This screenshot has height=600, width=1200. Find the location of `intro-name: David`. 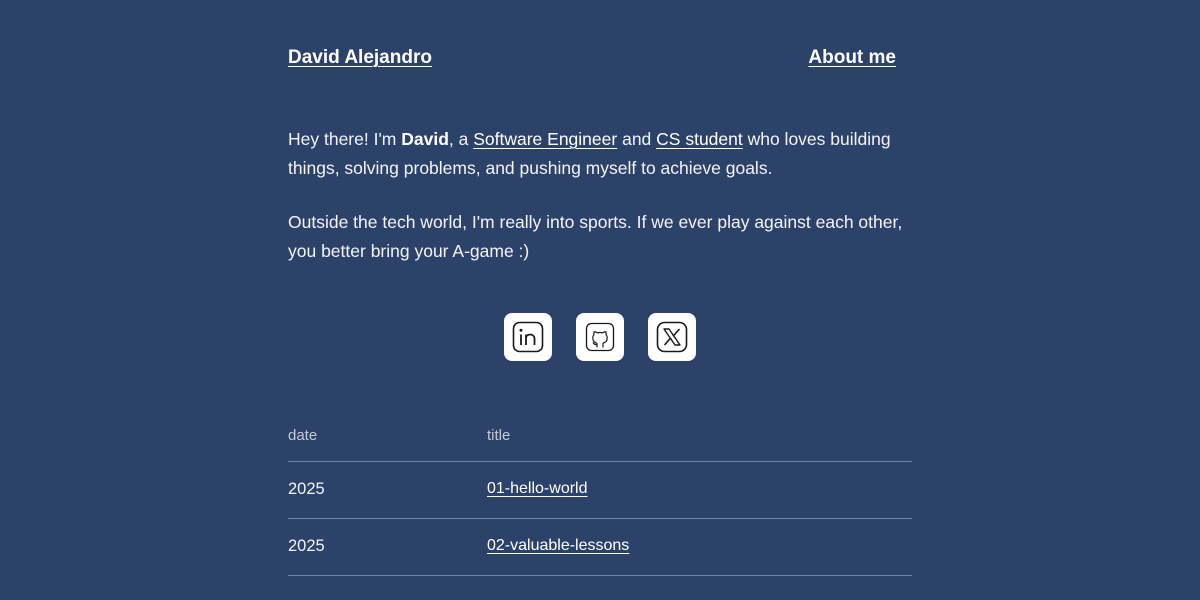

intro-name: David is located at coordinates (425, 139).